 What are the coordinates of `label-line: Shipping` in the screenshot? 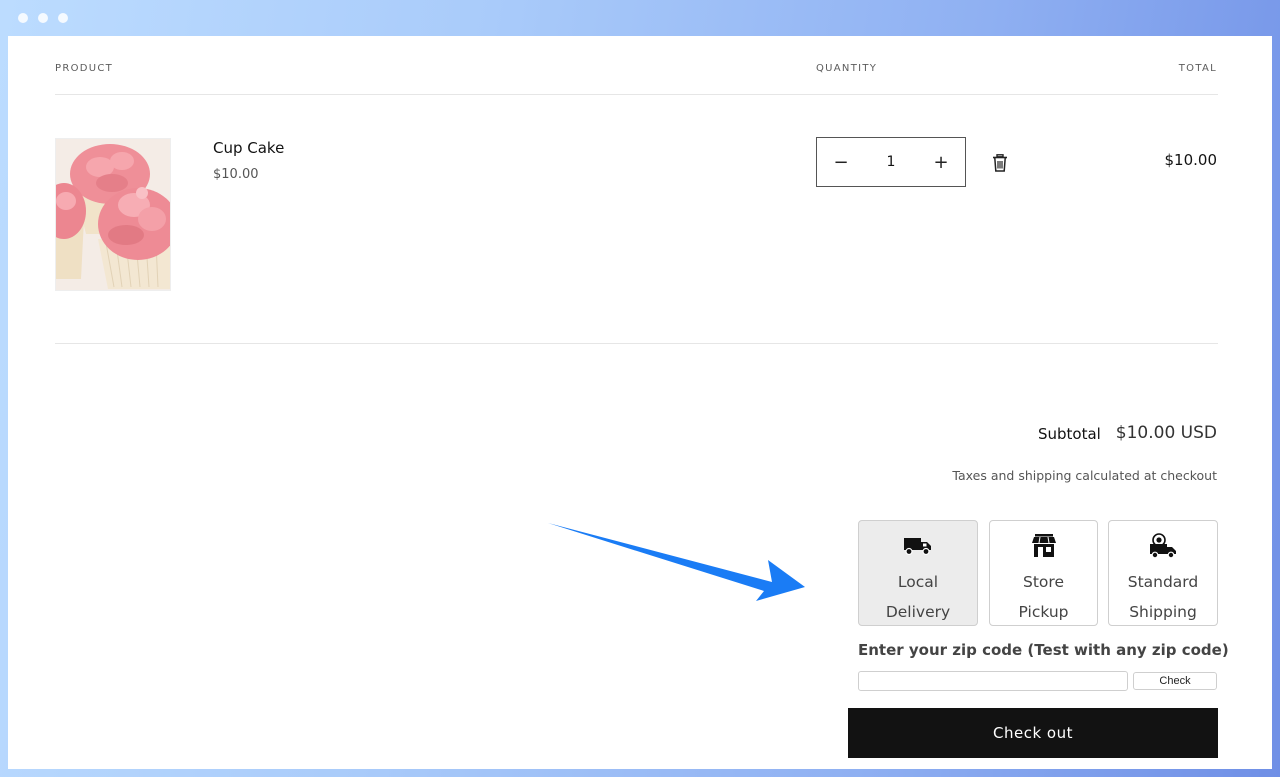 It's located at (1163, 612).